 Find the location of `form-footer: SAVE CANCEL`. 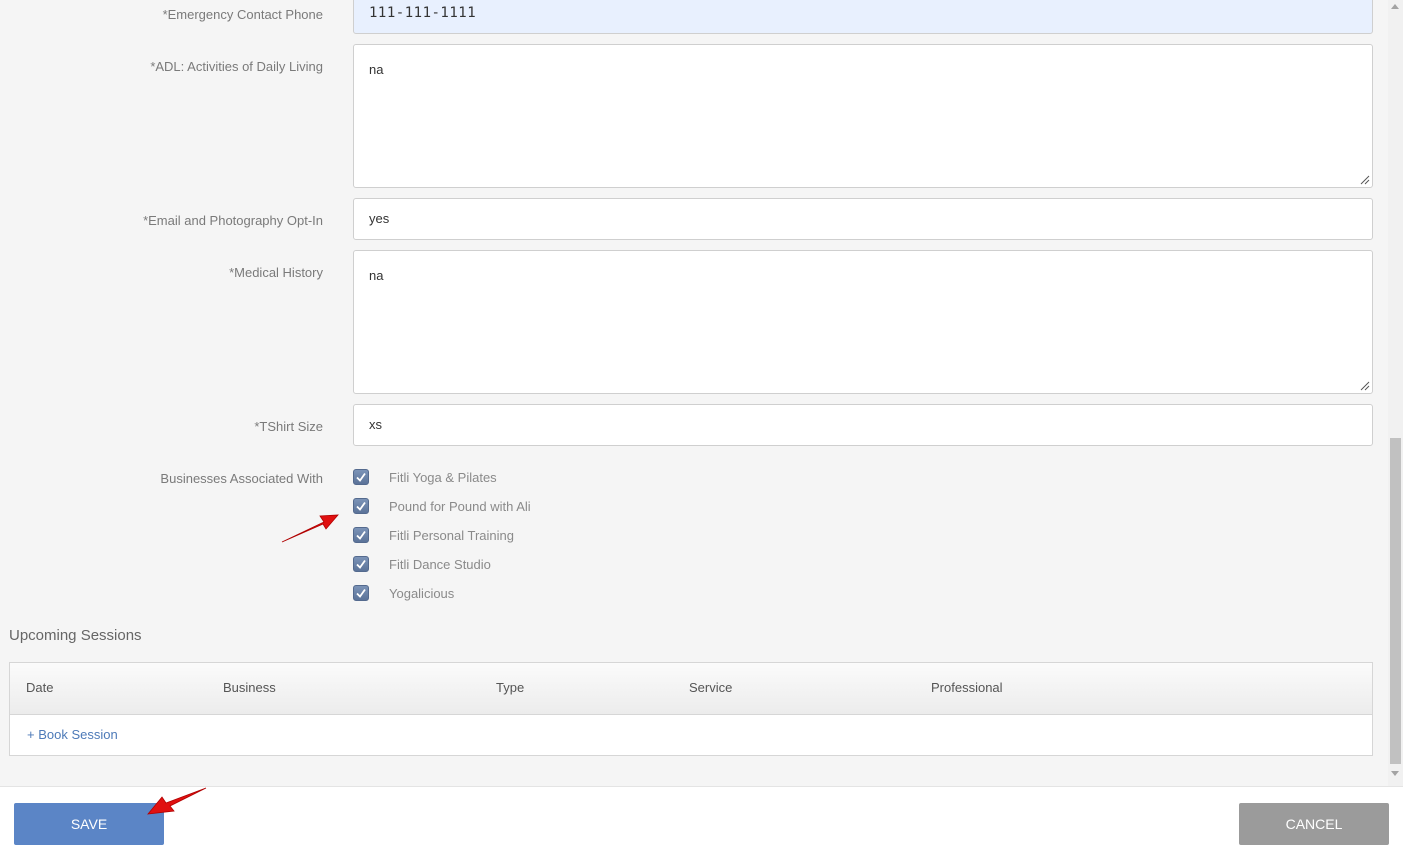

form-footer: SAVE CANCEL is located at coordinates (701, 821).